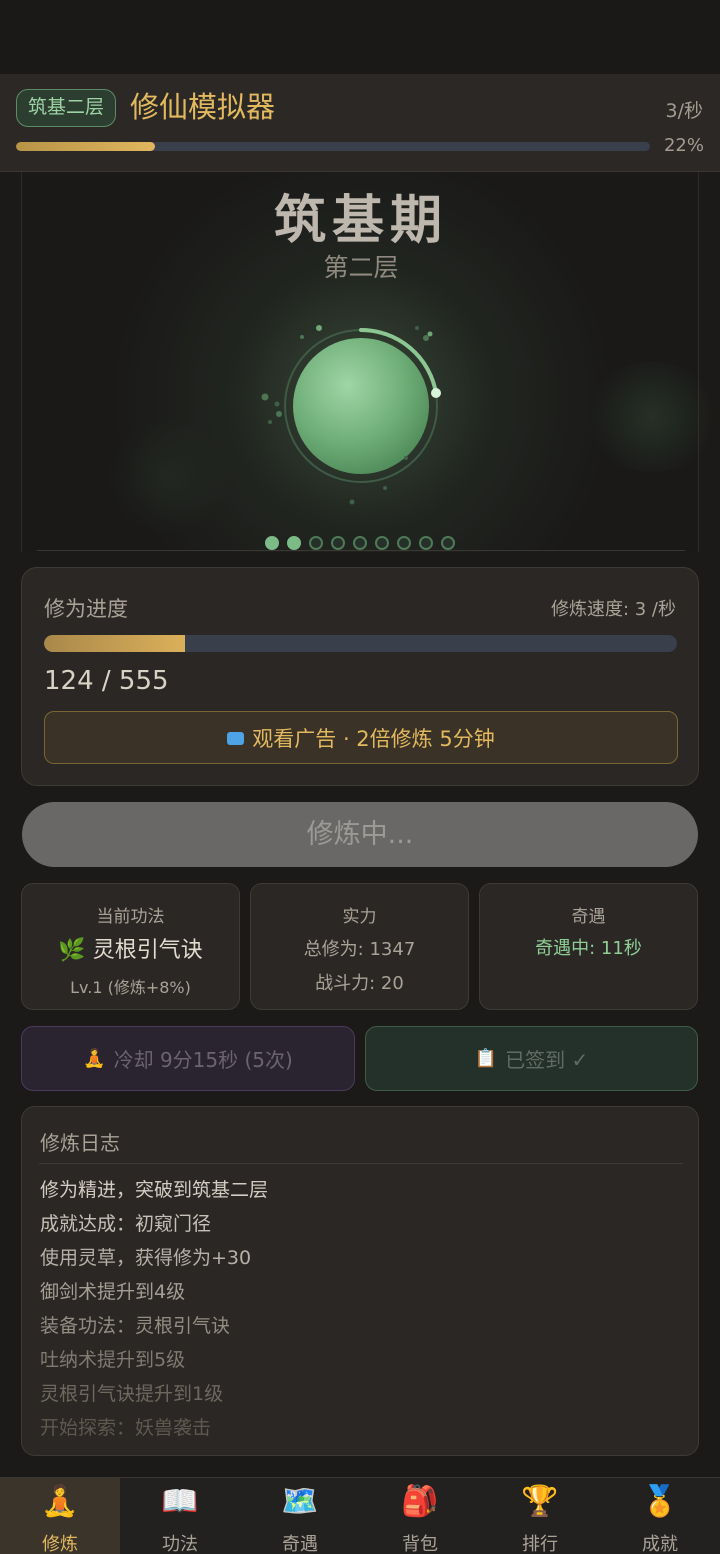 The width and height of the screenshot is (720, 1554). What do you see at coordinates (135, 1326) in the screenshot?
I see `log-entry: 装备功法：灵根引气诀` at bounding box center [135, 1326].